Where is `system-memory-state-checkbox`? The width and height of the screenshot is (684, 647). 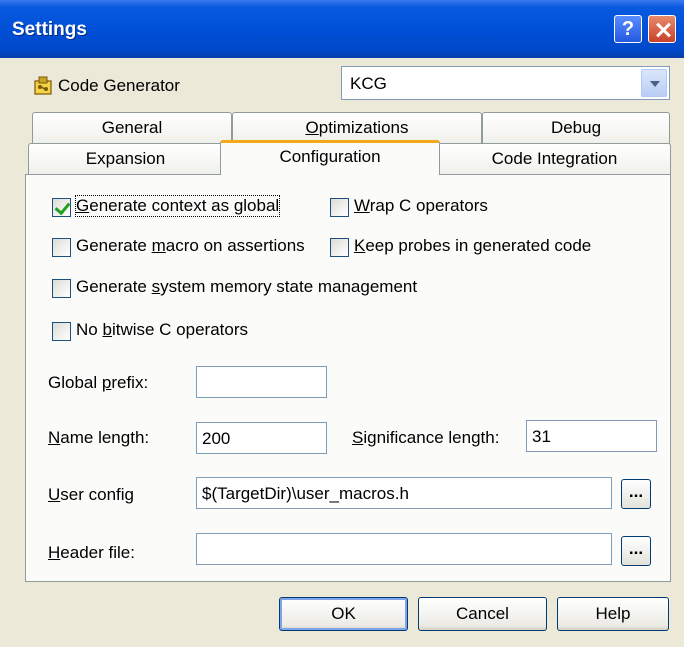 system-memory-state-checkbox is located at coordinates (61, 288).